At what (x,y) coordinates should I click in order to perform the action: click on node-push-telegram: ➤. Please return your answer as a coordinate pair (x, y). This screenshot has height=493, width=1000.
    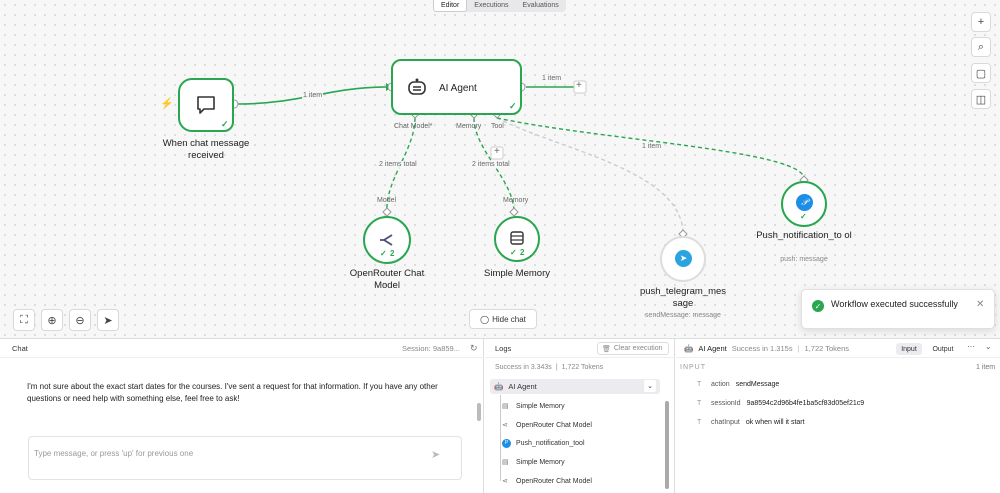
    Looking at the image, I should click on (683, 259).